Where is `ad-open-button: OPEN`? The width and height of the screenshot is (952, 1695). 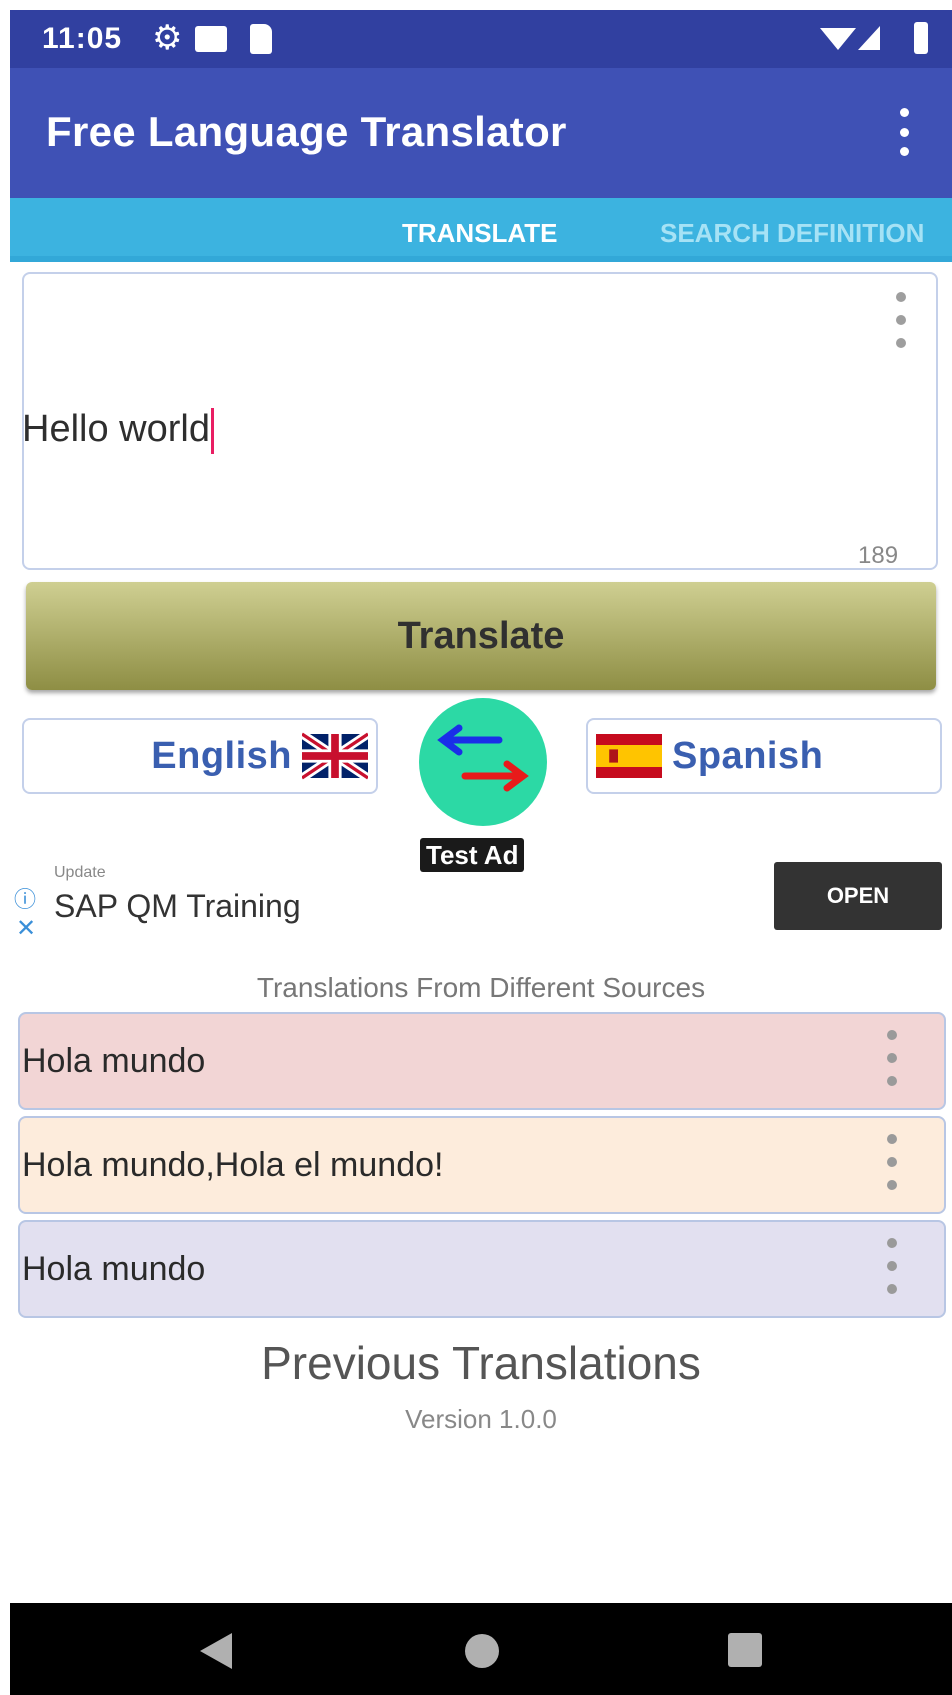 ad-open-button: OPEN is located at coordinates (858, 896).